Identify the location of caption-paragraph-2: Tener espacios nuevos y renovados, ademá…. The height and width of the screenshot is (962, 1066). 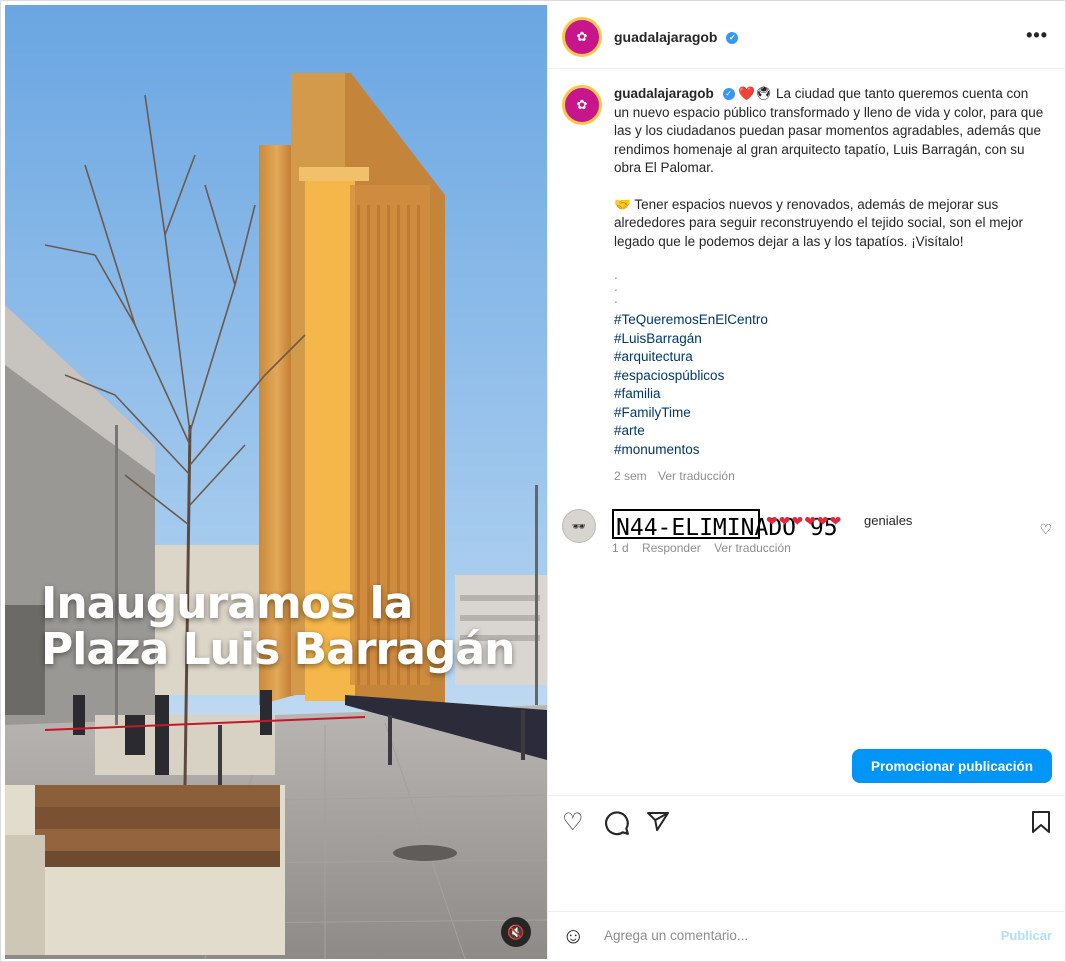
(818, 222).